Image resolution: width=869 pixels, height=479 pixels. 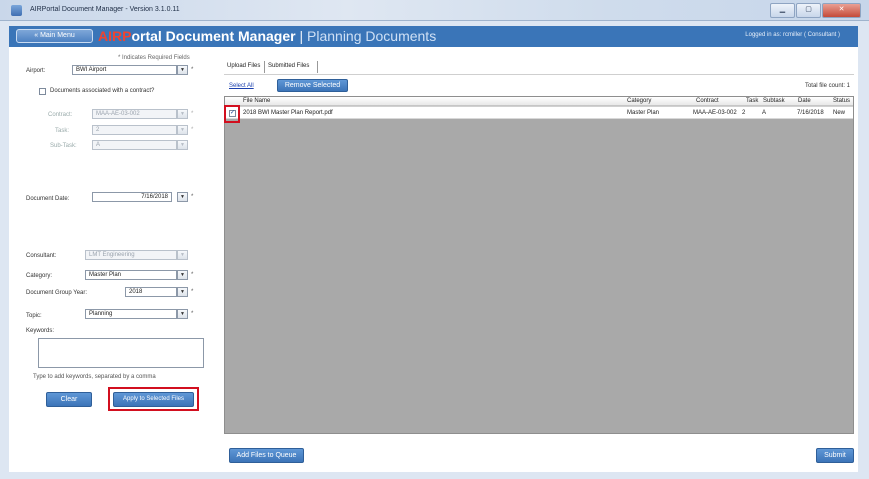 I want to click on highlight-box, so click(x=232, y=114).